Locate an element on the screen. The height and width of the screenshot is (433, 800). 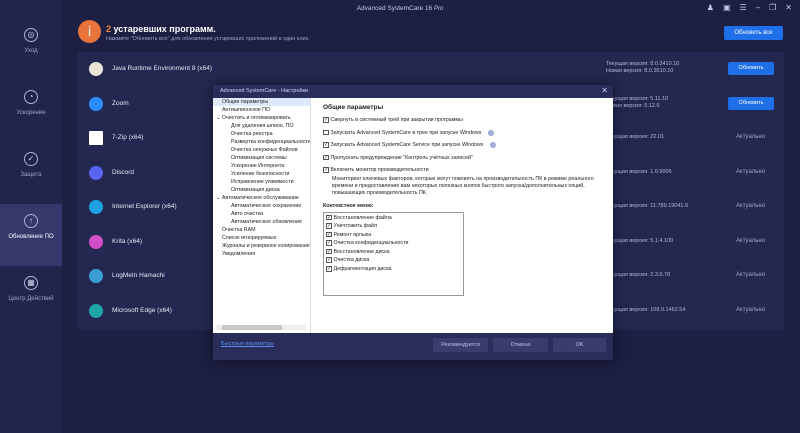
sidebar-item-3: ↑ Обновление ПО is located at coordinates (31, 235).